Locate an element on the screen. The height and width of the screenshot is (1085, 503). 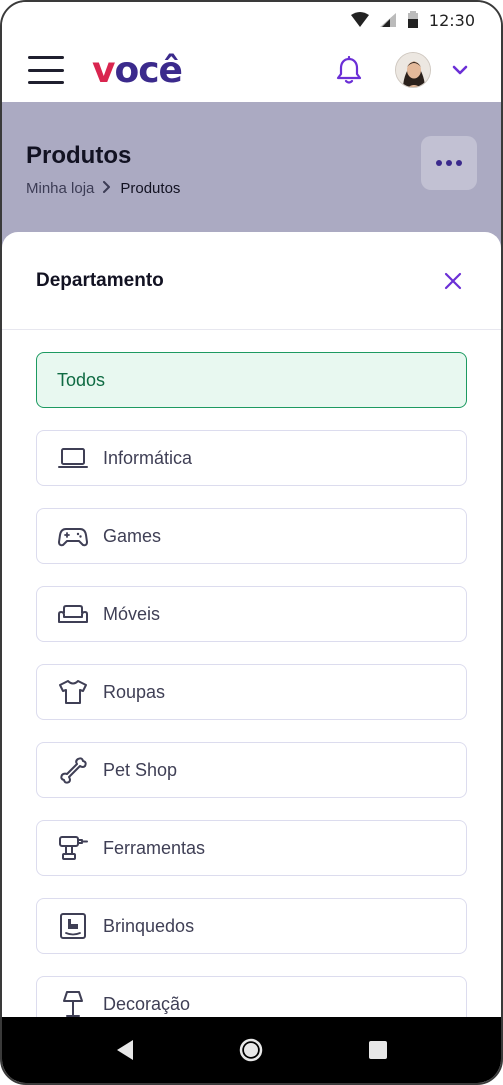
close-icon is located at coordinates (453, 281).